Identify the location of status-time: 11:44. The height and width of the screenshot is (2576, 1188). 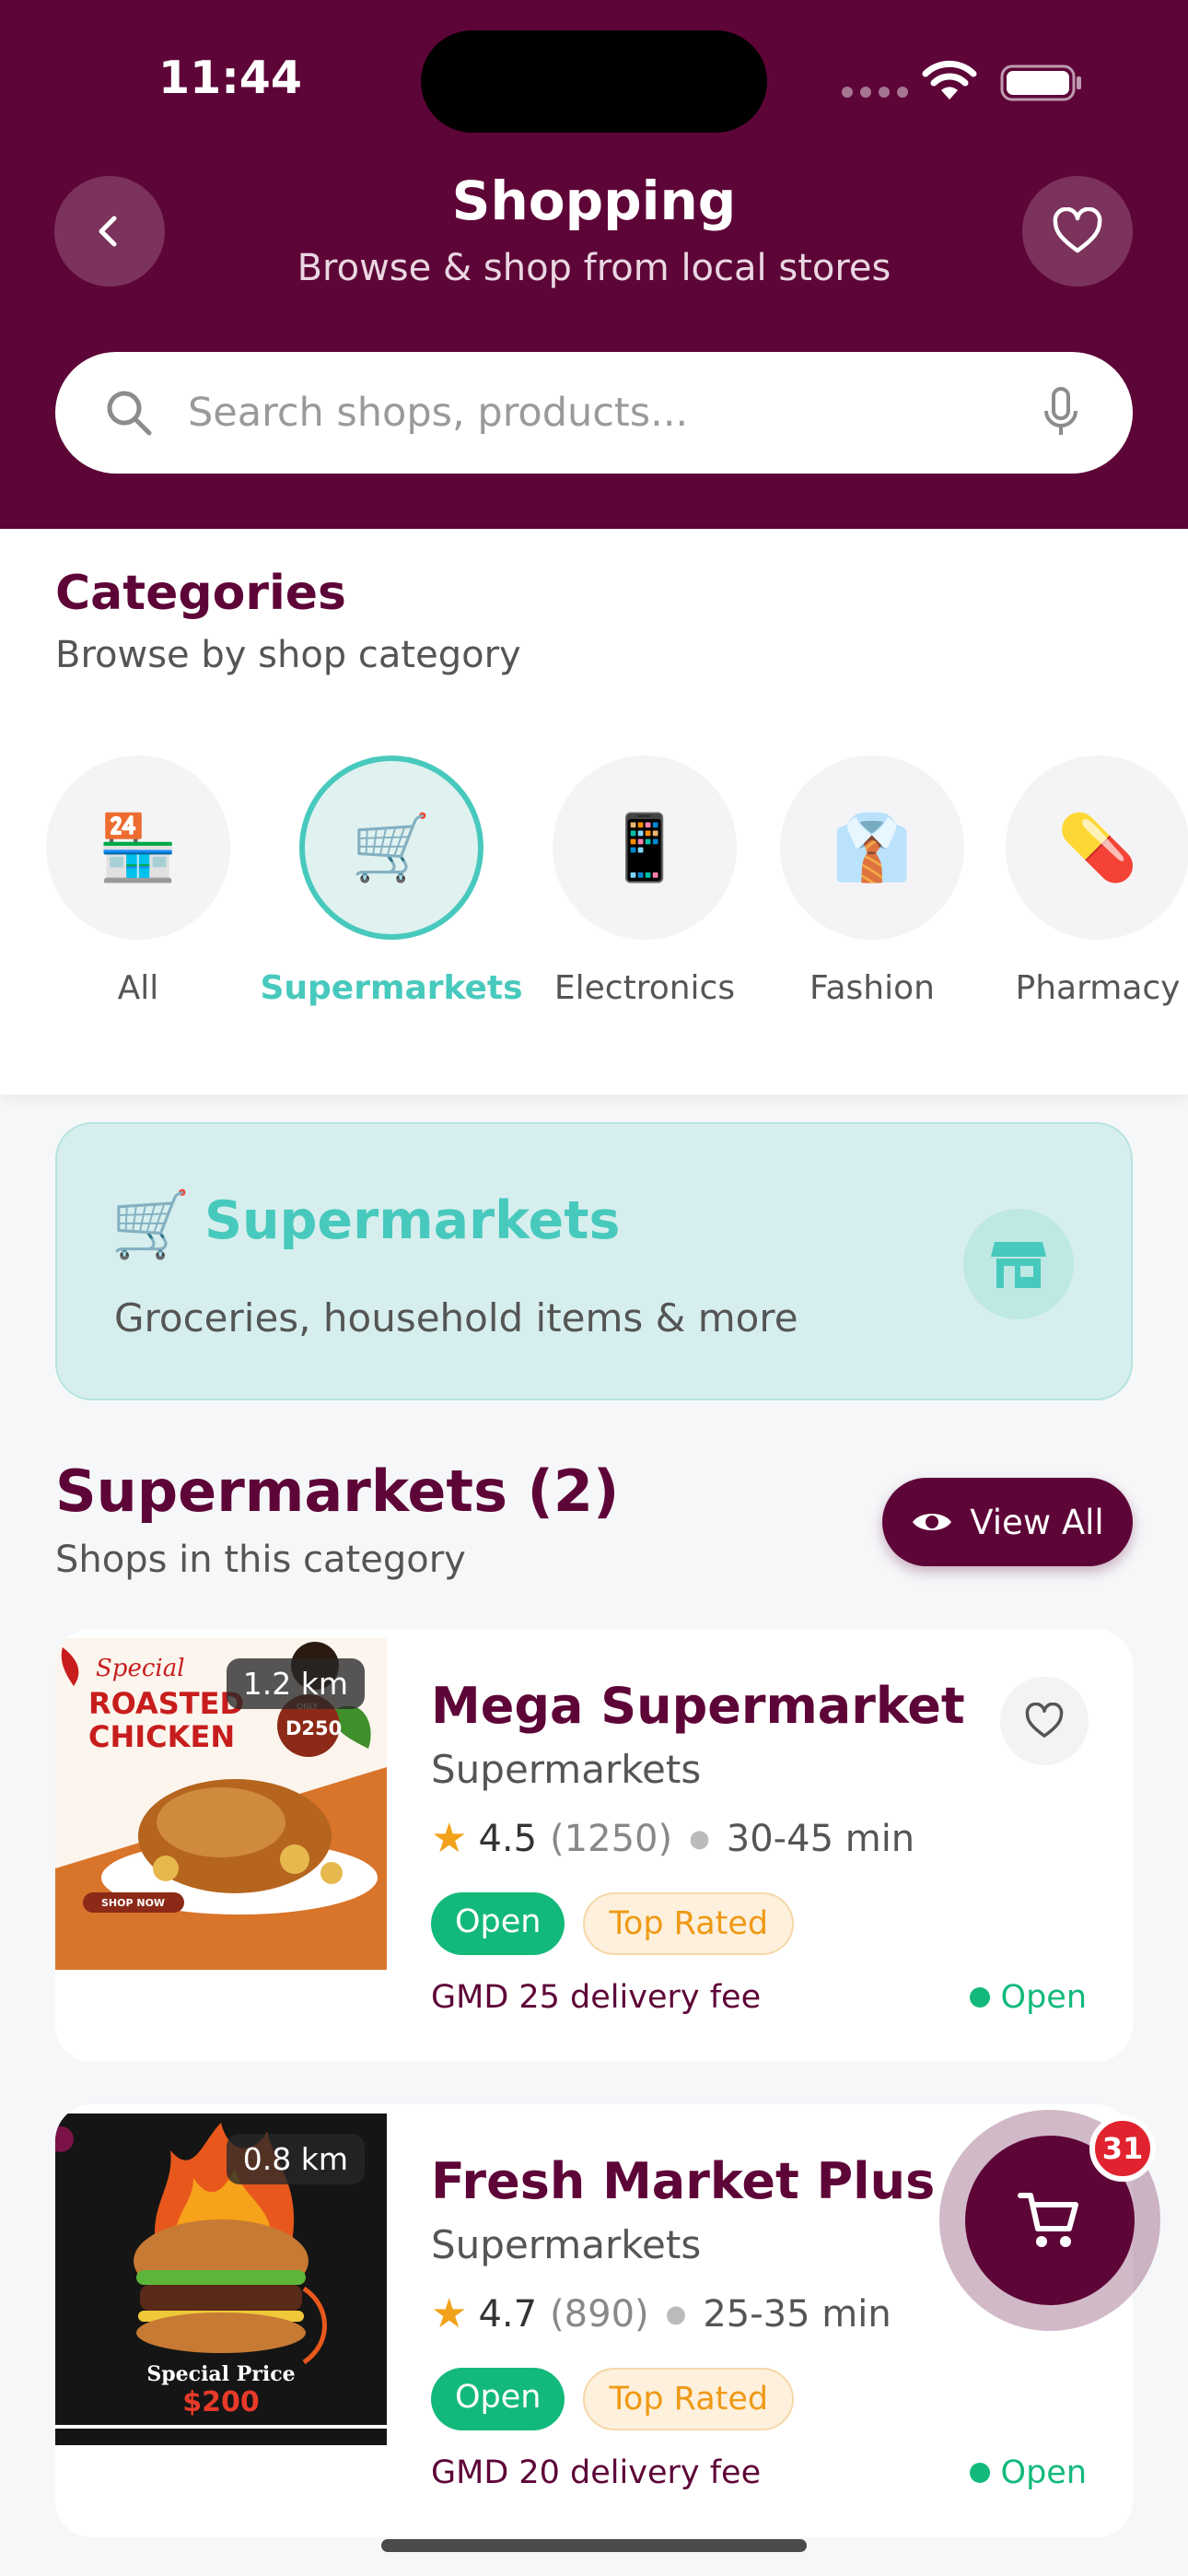
(230, 78).